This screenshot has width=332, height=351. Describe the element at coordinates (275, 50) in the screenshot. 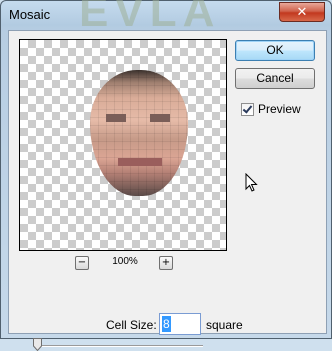

I see `ok-button: OK` at that location.